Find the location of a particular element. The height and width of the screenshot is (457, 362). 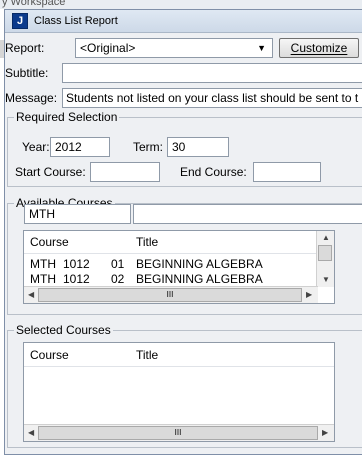

available-horizontal-scrollbar: ◀ III ▶ is located at coordinates (171, 294).